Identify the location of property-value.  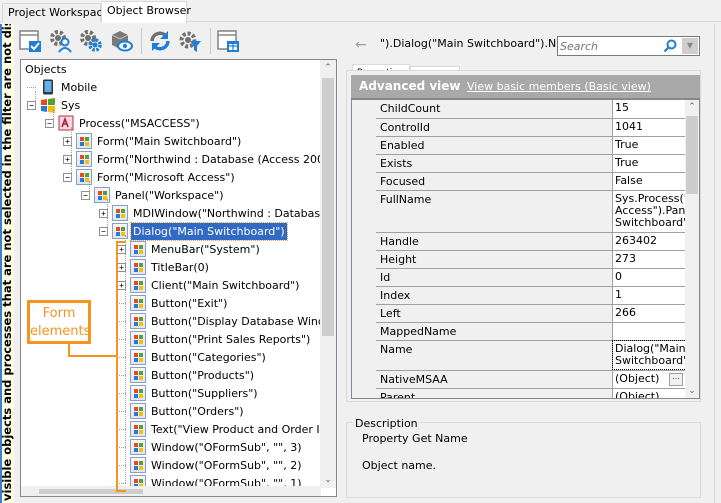
(649, 331).